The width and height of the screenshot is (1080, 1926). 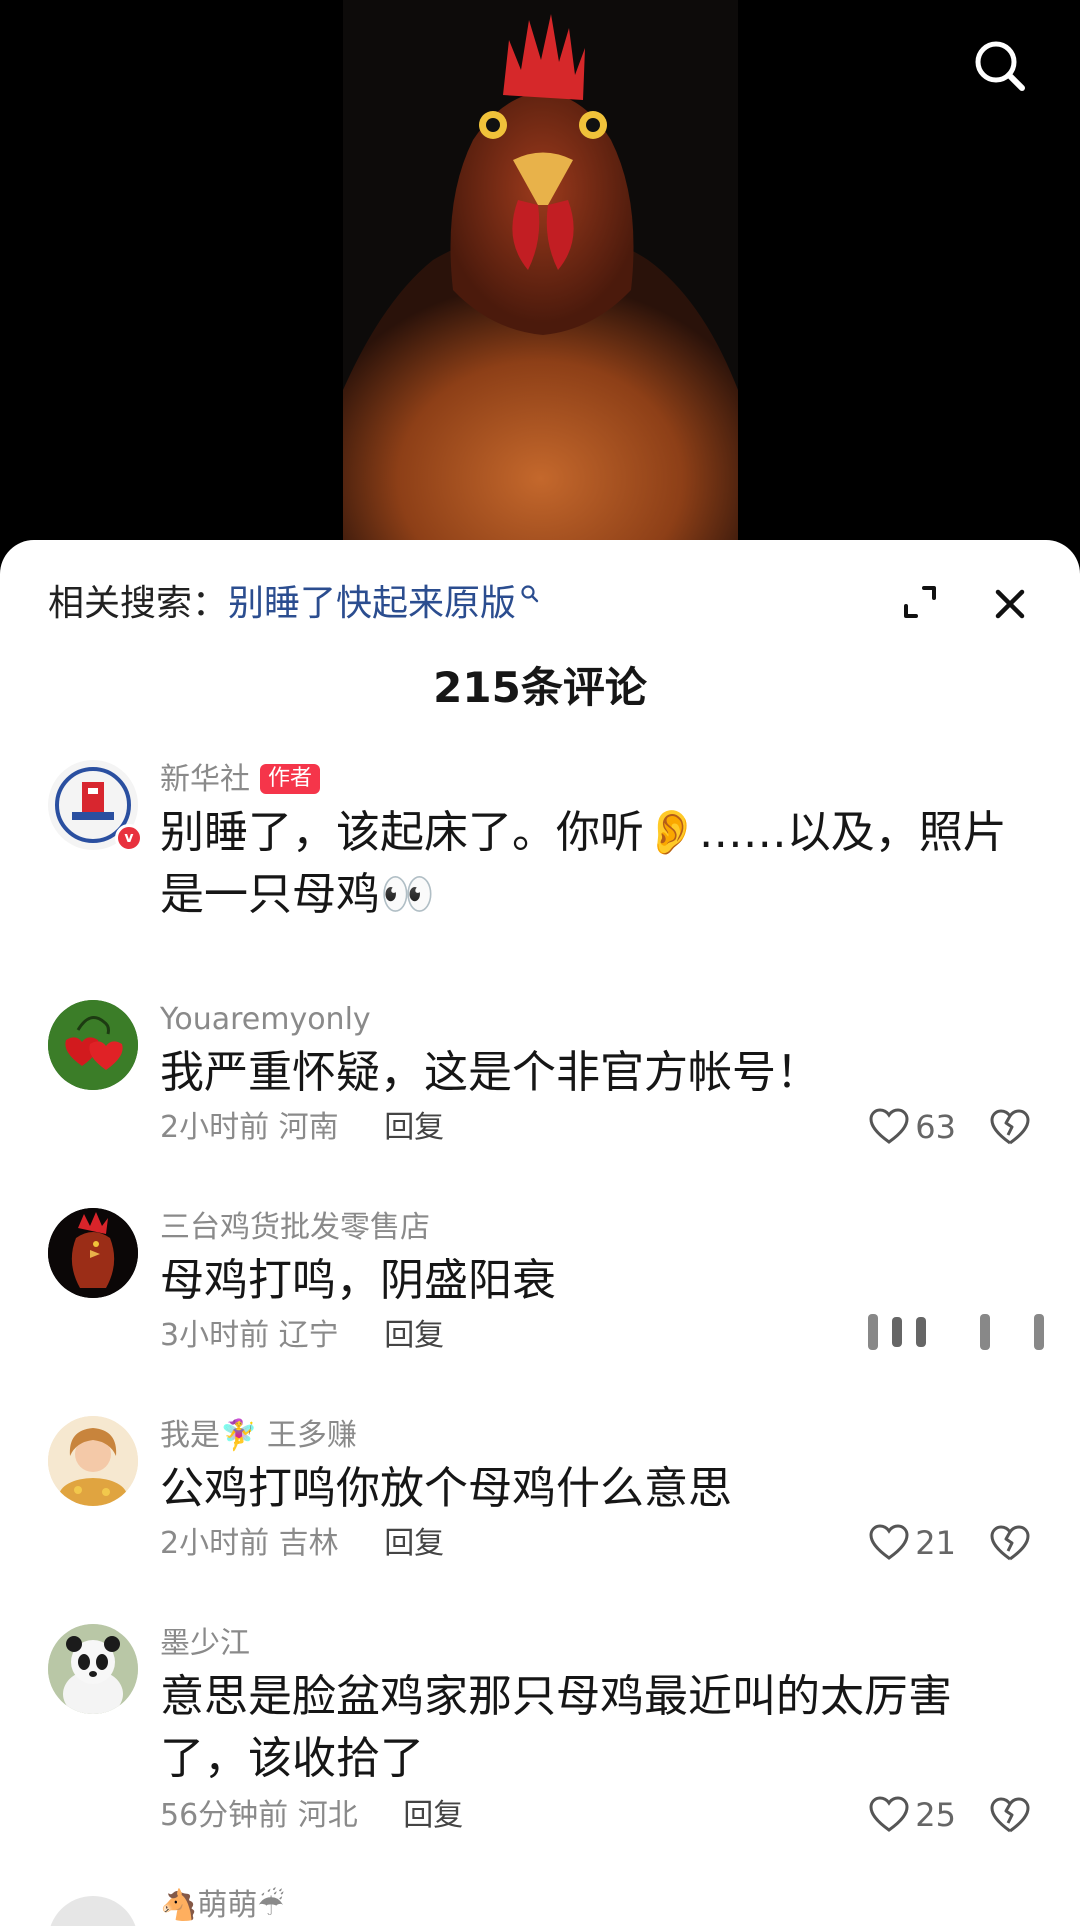 I want to click on close-icon, so click(x=1010, y=604).